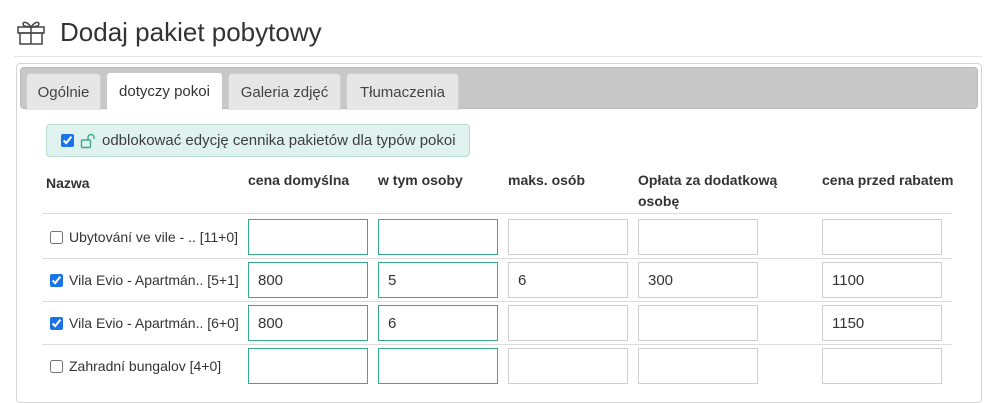  I want to click on unlock-icon, so click(87, 140).